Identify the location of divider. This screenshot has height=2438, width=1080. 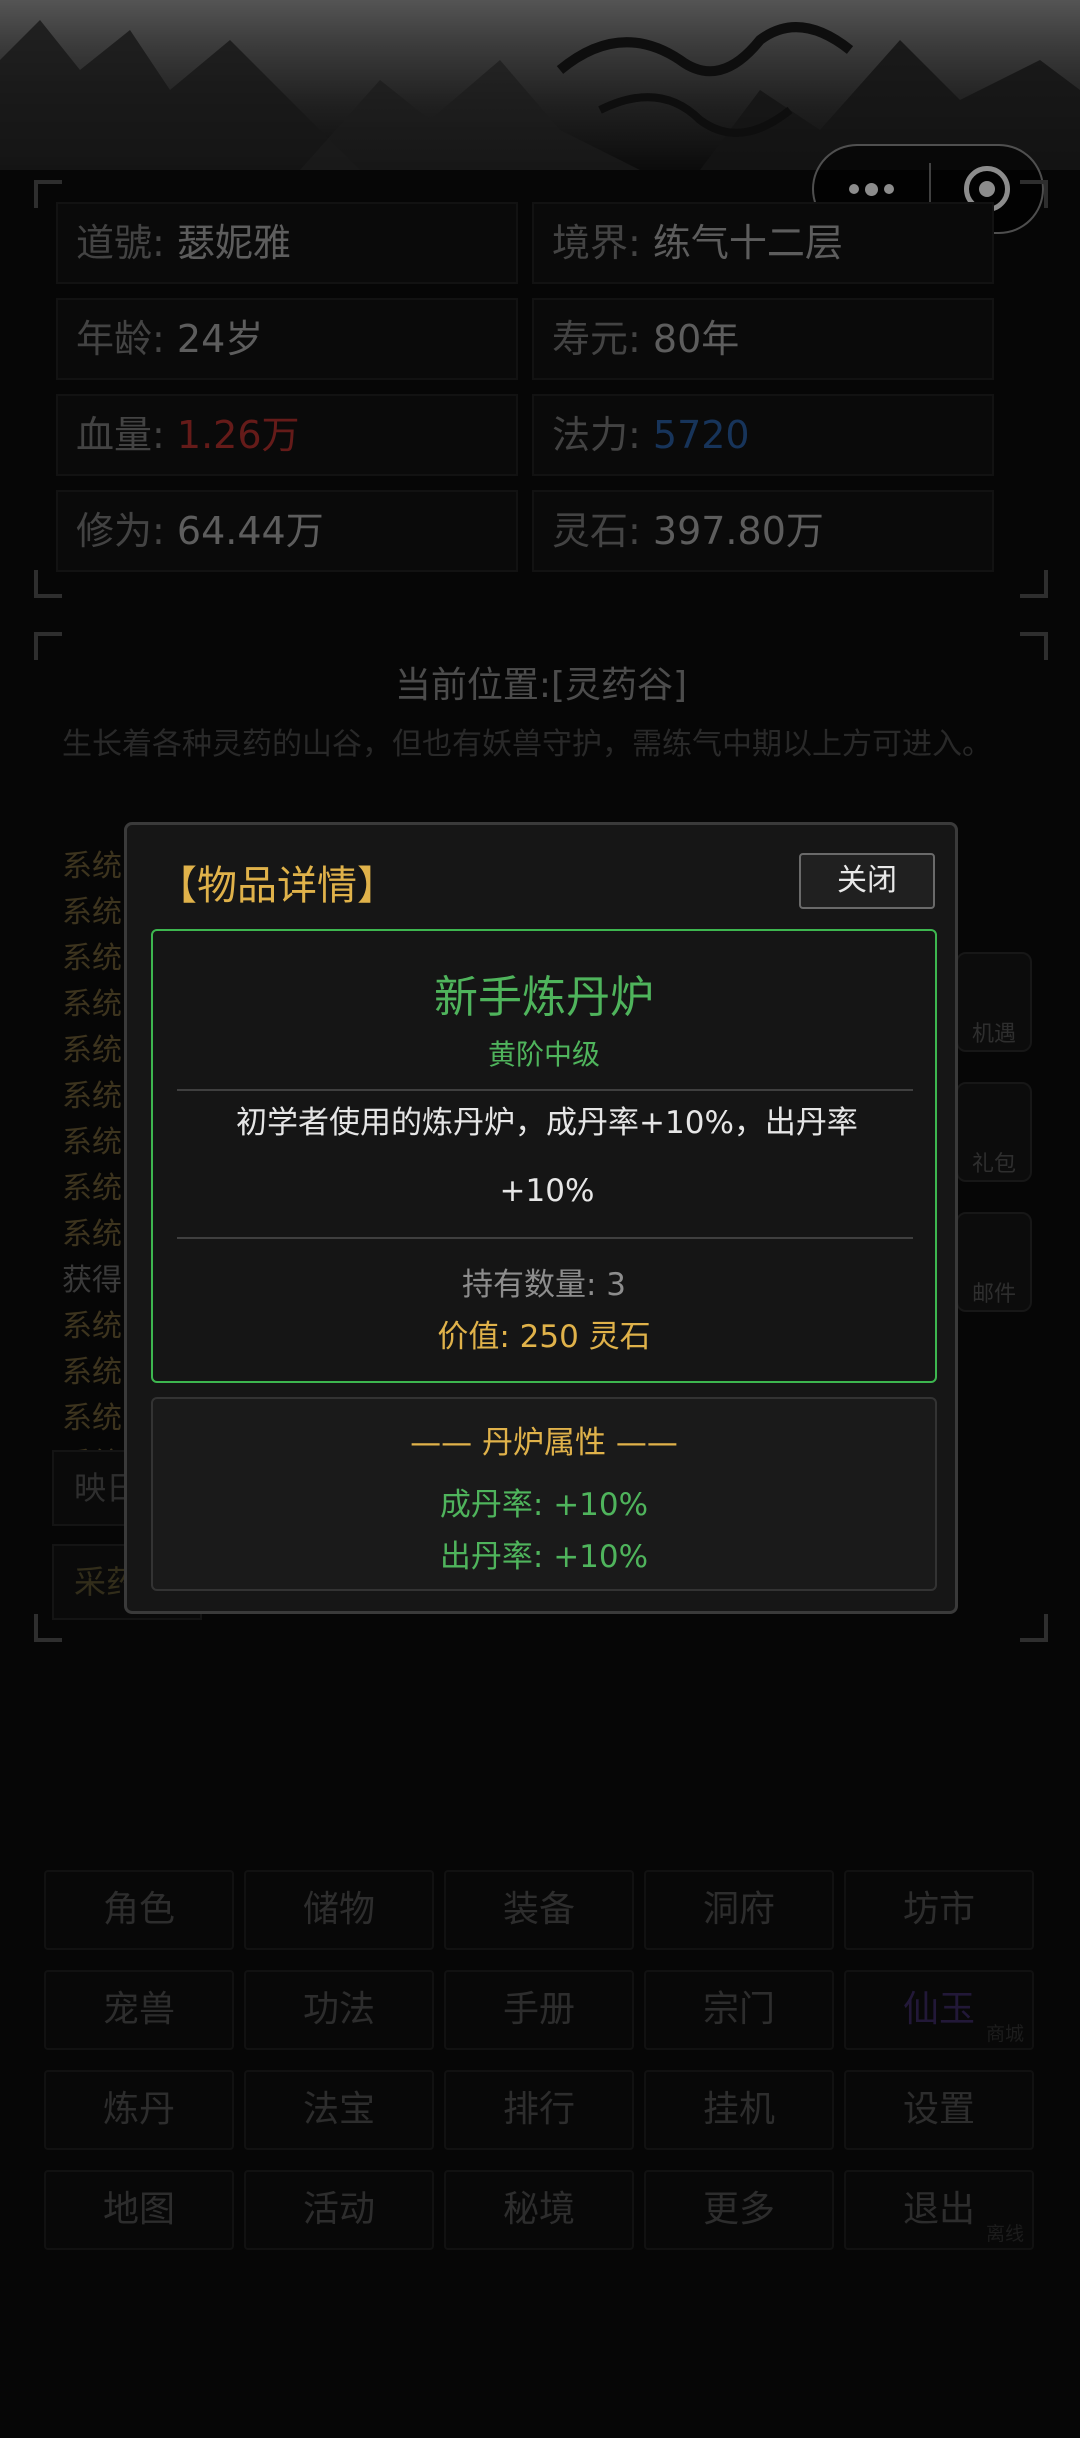
(545, 1238).